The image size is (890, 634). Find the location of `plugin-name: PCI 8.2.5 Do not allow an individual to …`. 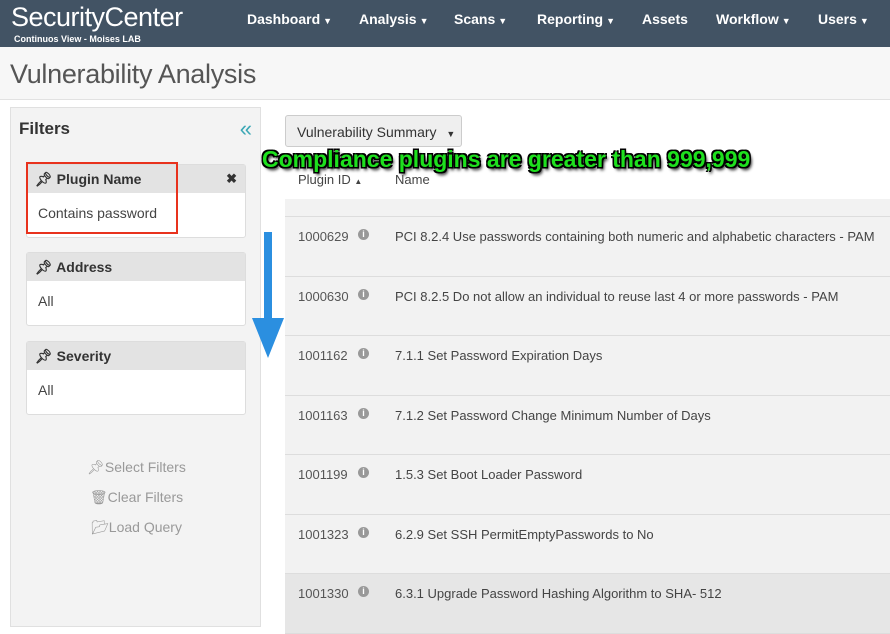

plugin-name: PCI 8.2.5 Do not allow an individual to … is located at coordinates (616, 296).